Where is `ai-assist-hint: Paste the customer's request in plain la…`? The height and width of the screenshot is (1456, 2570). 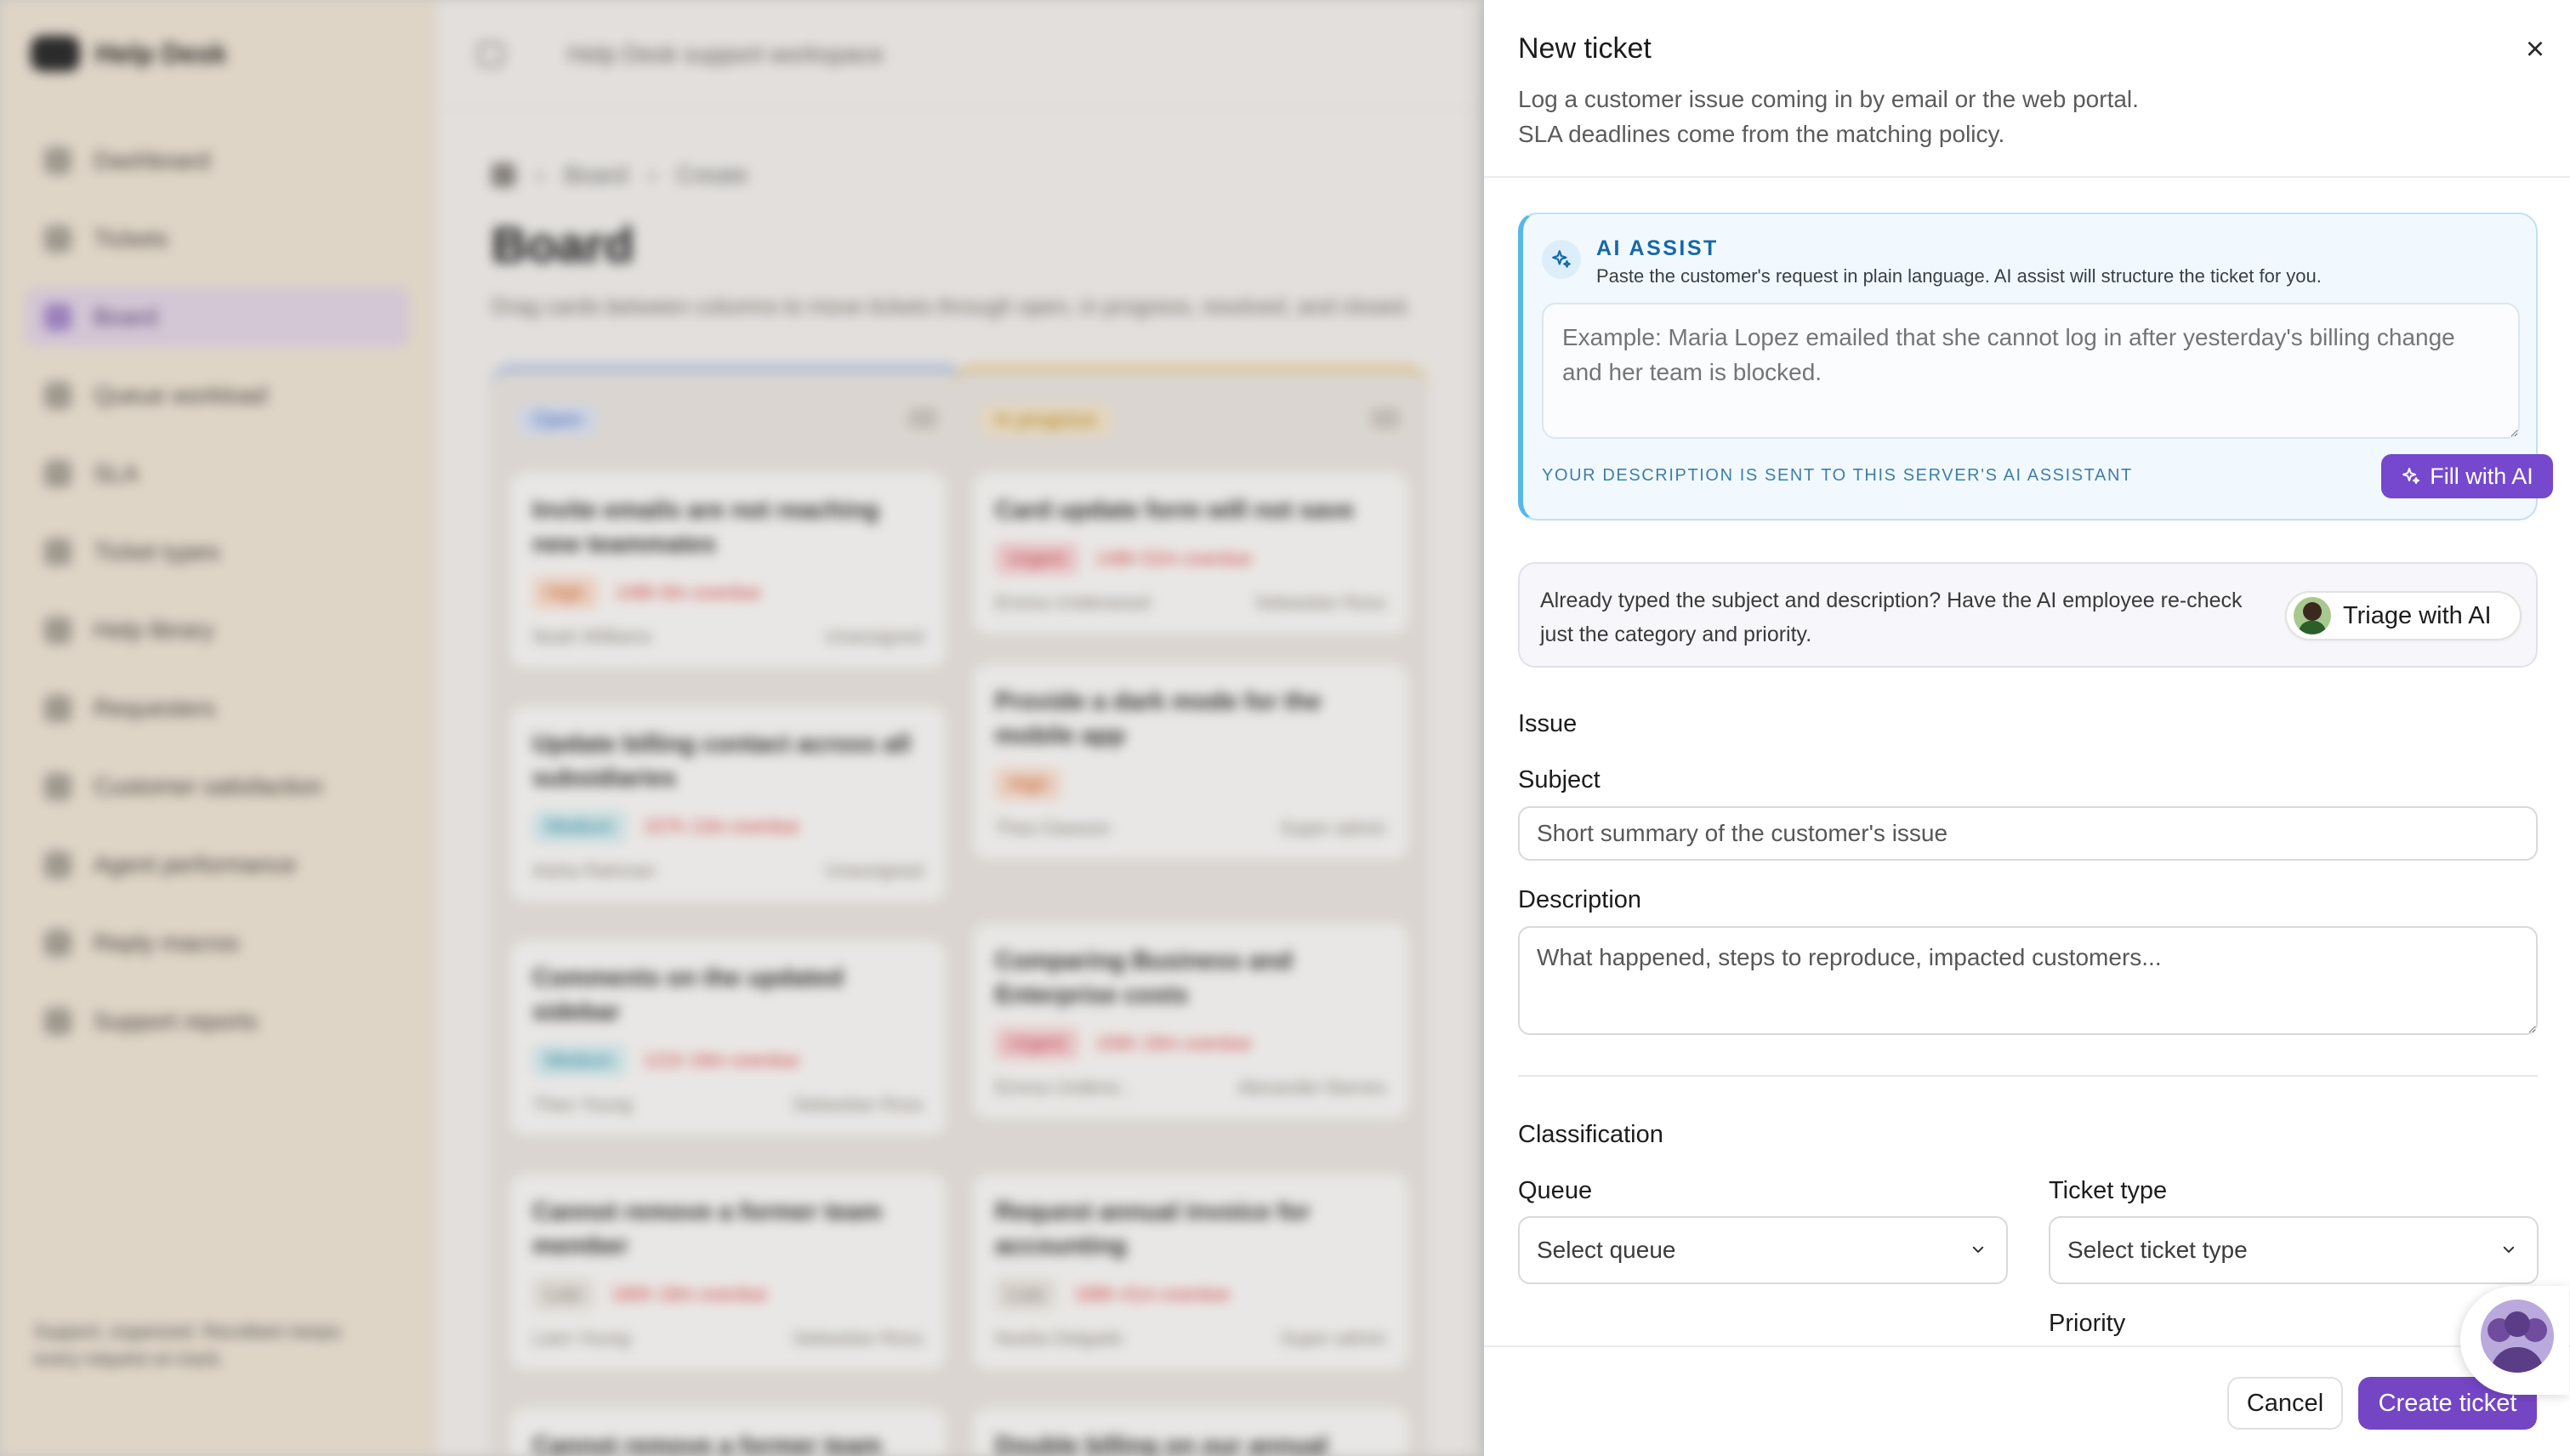 ai-assist-hint: Paste the customer's request in plain la… is located at coordinates (1959, 276).